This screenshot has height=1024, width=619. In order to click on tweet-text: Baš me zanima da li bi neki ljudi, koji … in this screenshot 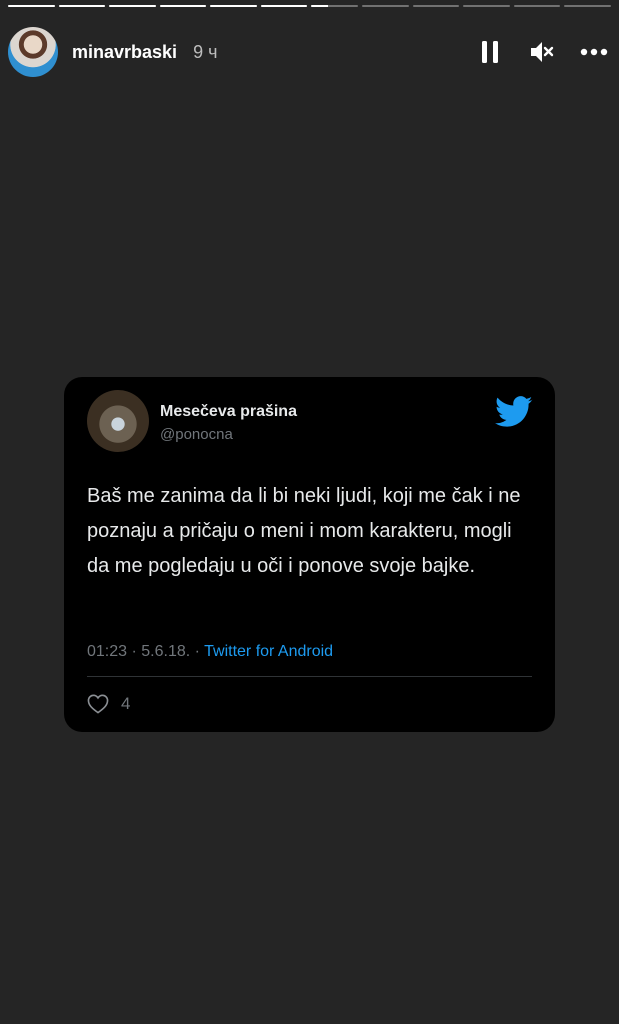, I will do `click(304, 531)`.